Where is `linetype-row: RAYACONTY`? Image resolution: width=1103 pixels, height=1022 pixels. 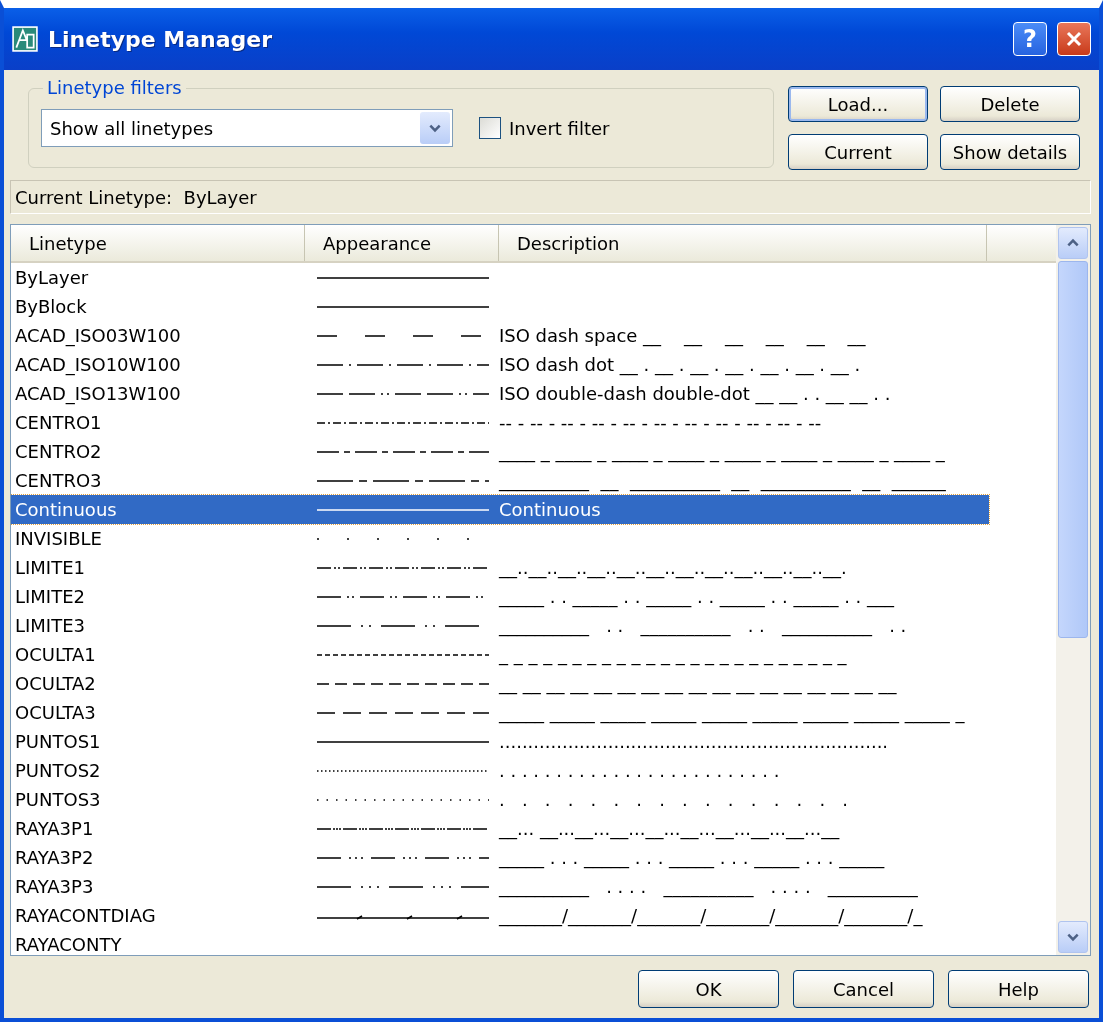 linetype-row: RAYACONTY is located at coordinates (500, 942).